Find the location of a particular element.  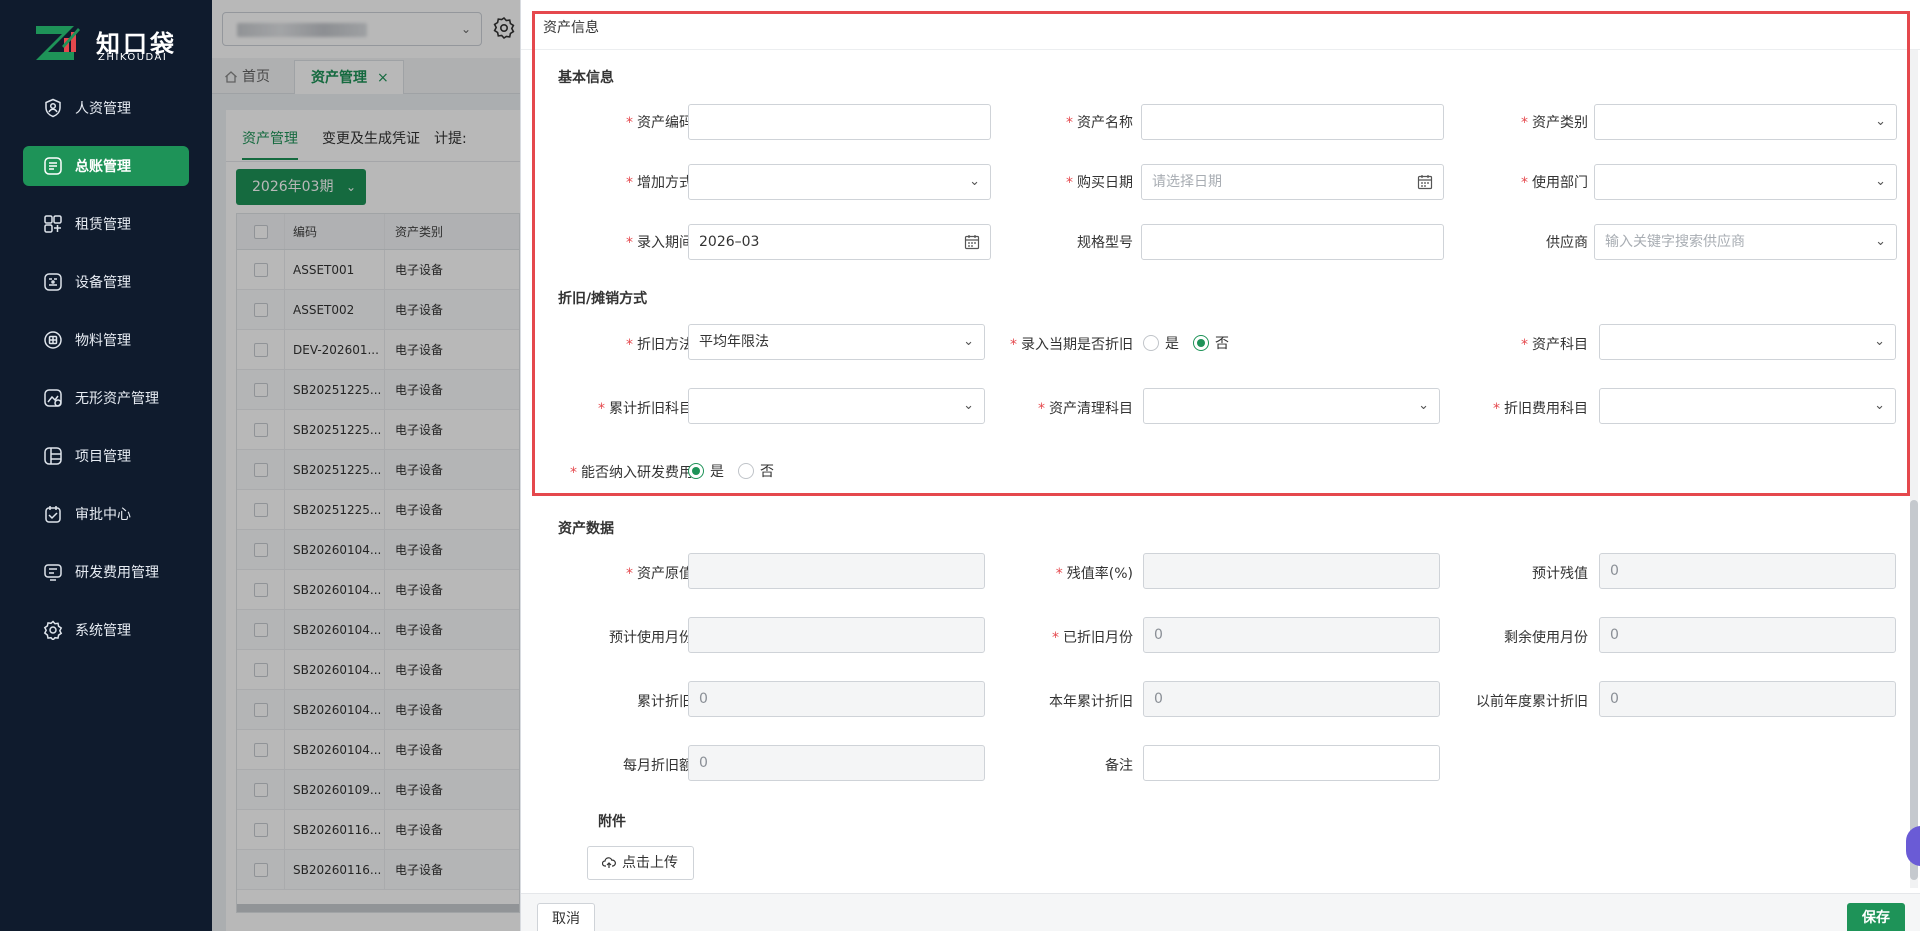

asset-category-select: ⌄ is located at coordinates (1745, 122).